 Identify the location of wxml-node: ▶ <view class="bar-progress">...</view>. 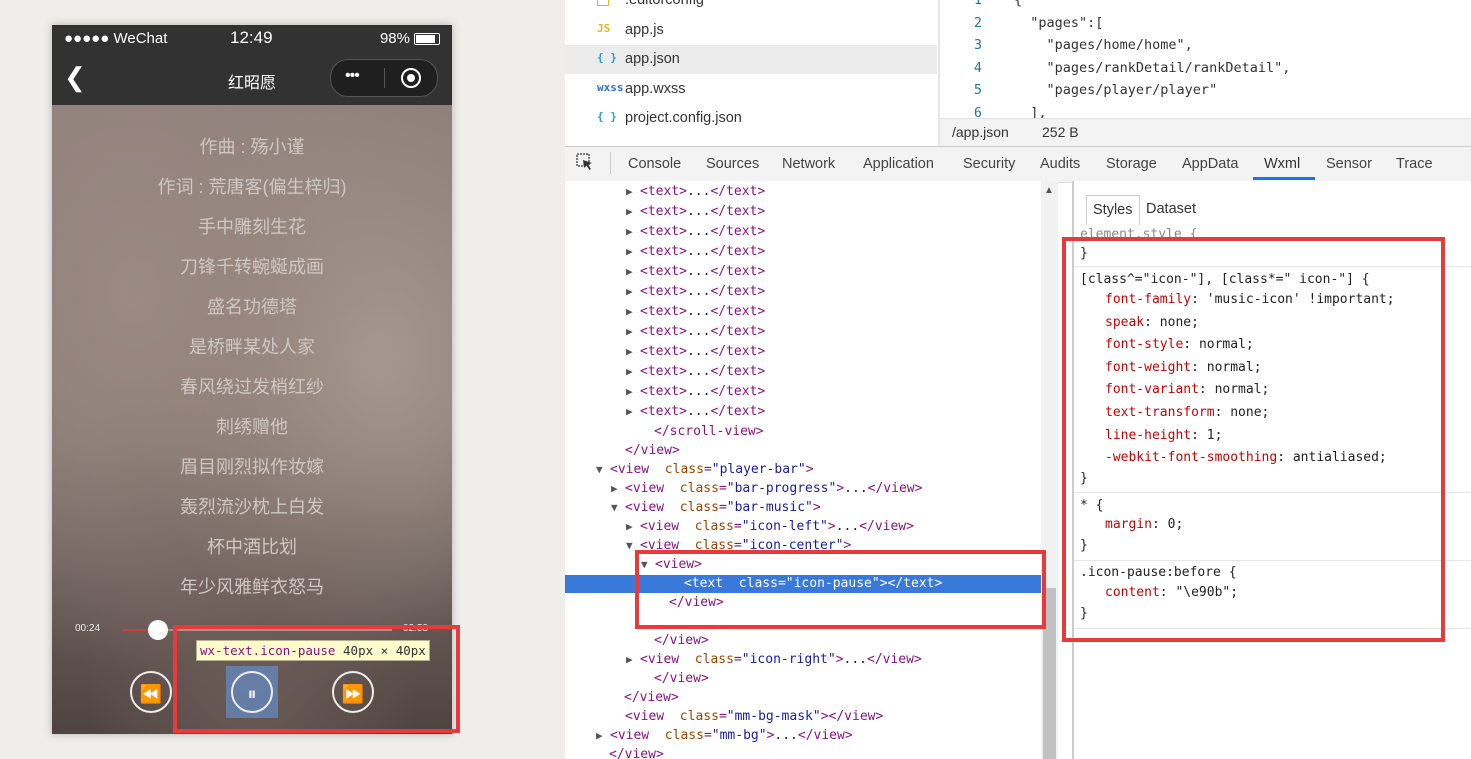
(803, 489).